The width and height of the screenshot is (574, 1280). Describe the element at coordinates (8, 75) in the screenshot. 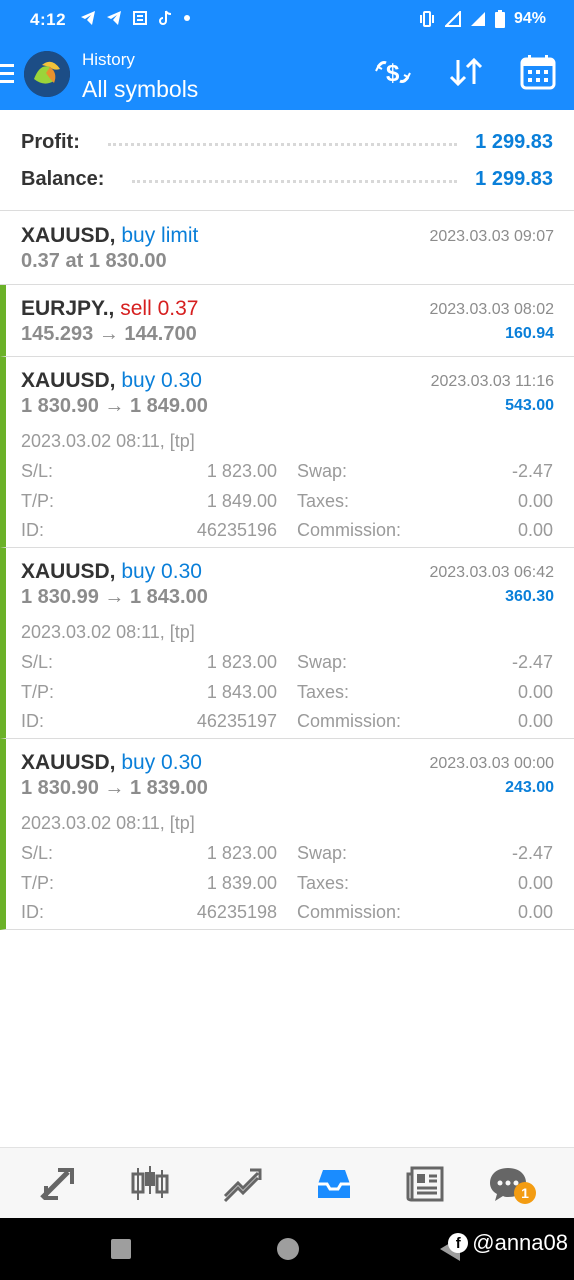

I see `menu-icon` at that location.